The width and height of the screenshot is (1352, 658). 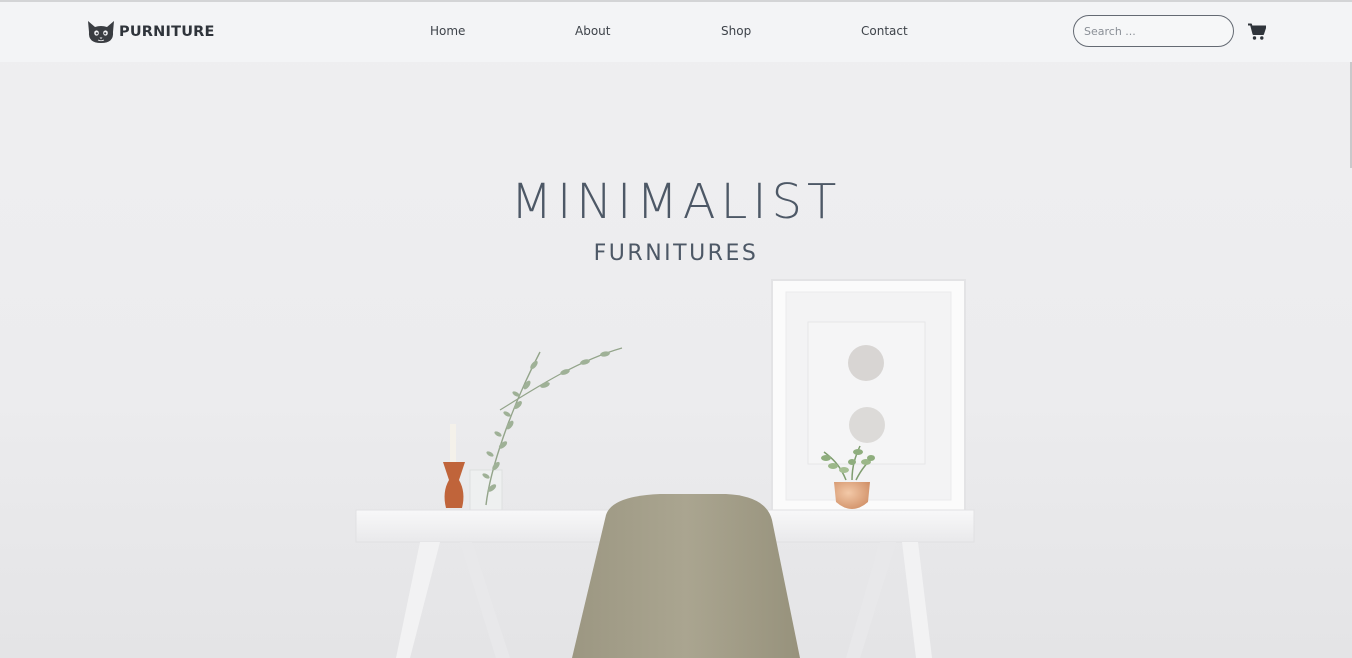 I want to click on cart-icon, so click(x=1257, y=32).